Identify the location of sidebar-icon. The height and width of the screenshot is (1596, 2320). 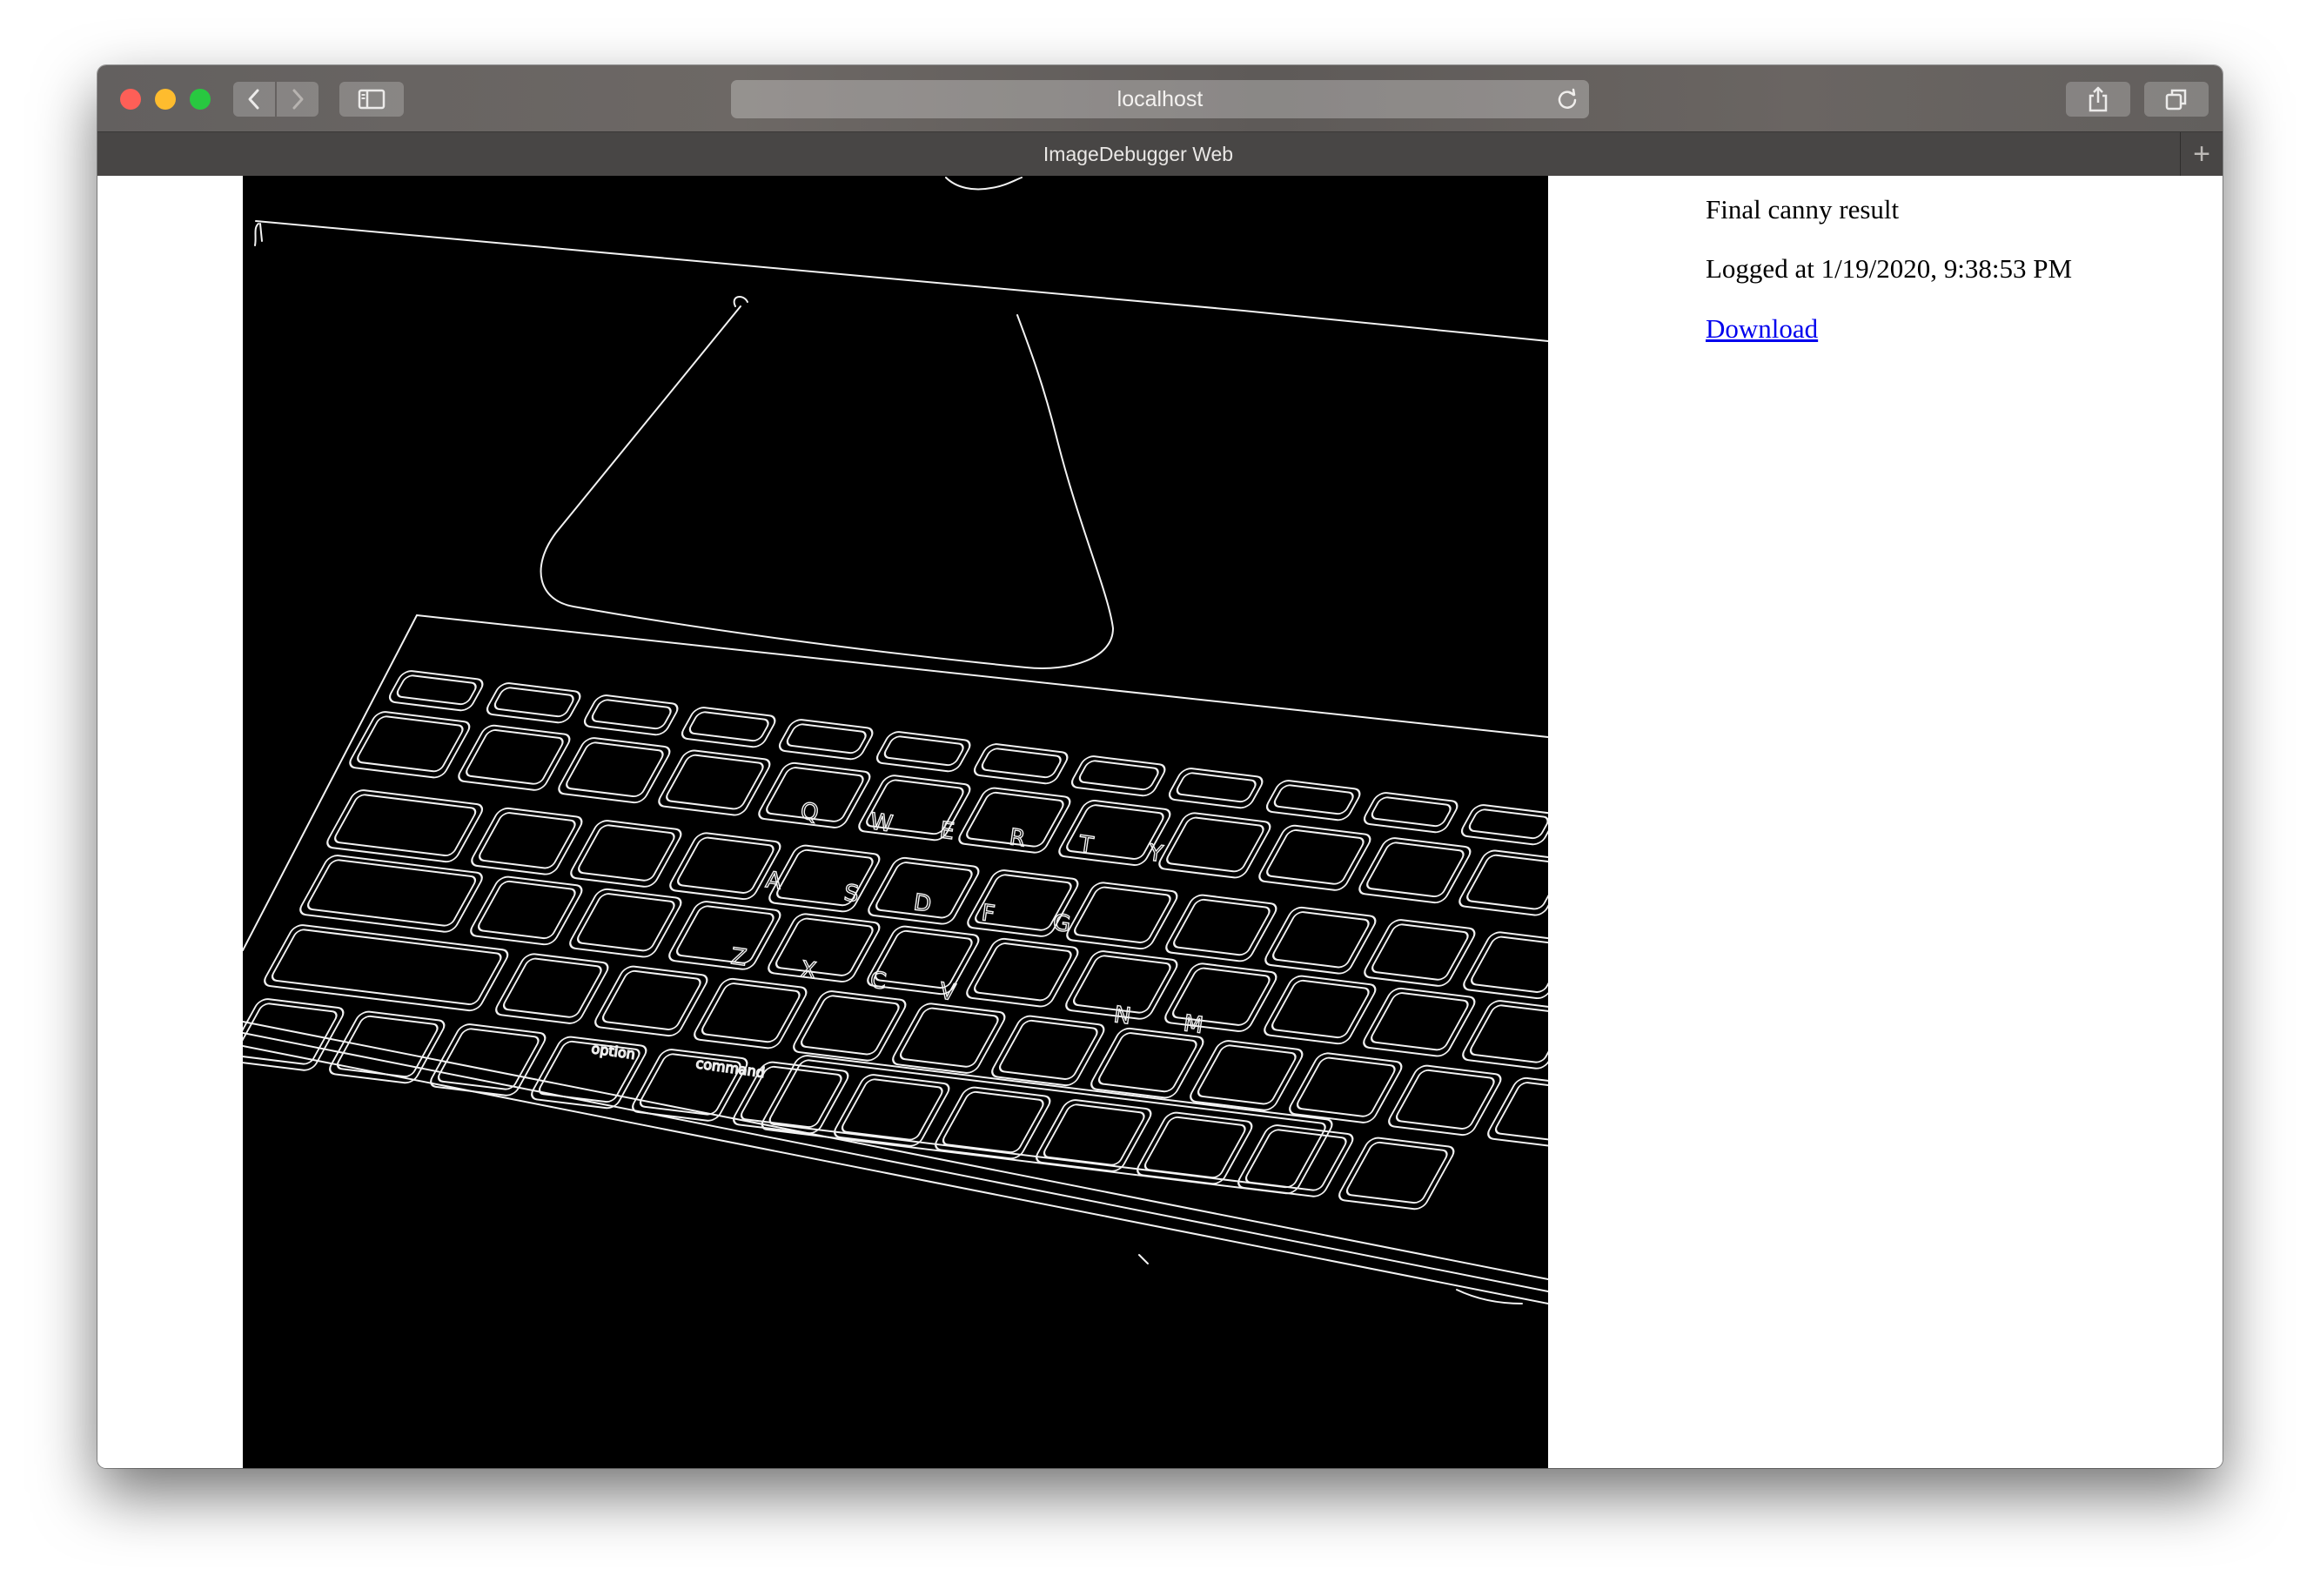
(372, 99).